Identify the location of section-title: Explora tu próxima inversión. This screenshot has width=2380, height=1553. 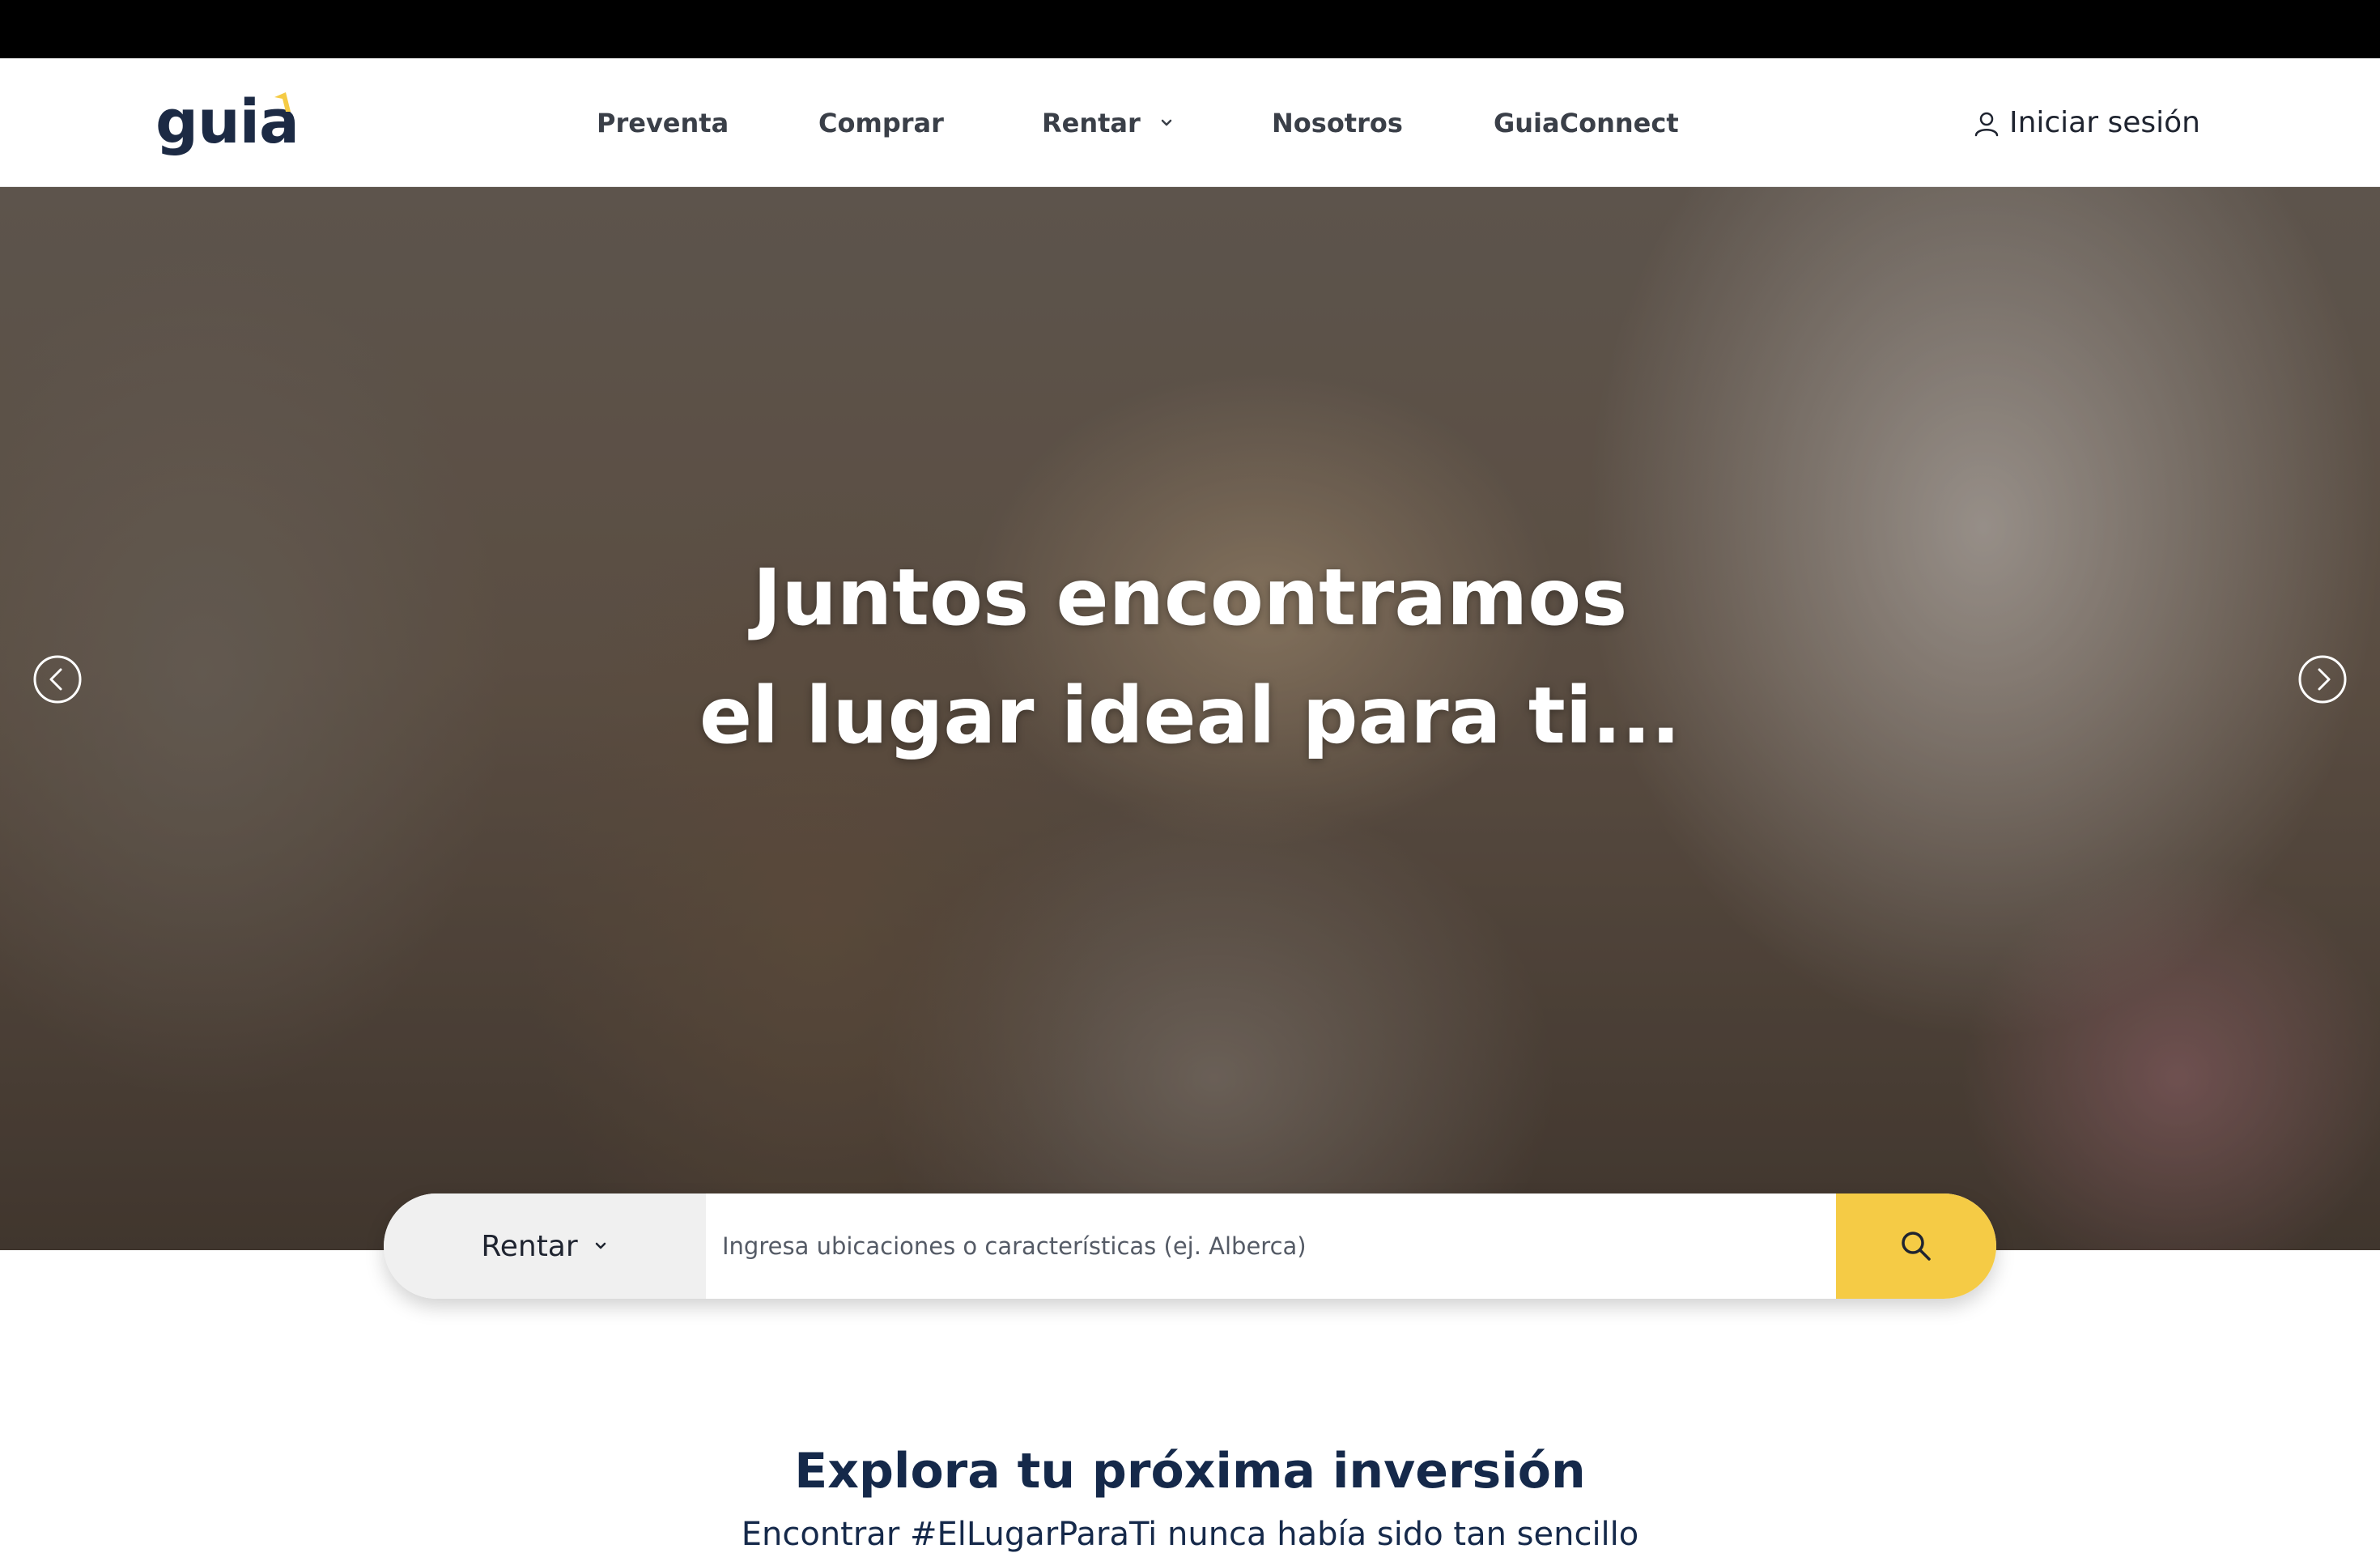
(1190, 1471).